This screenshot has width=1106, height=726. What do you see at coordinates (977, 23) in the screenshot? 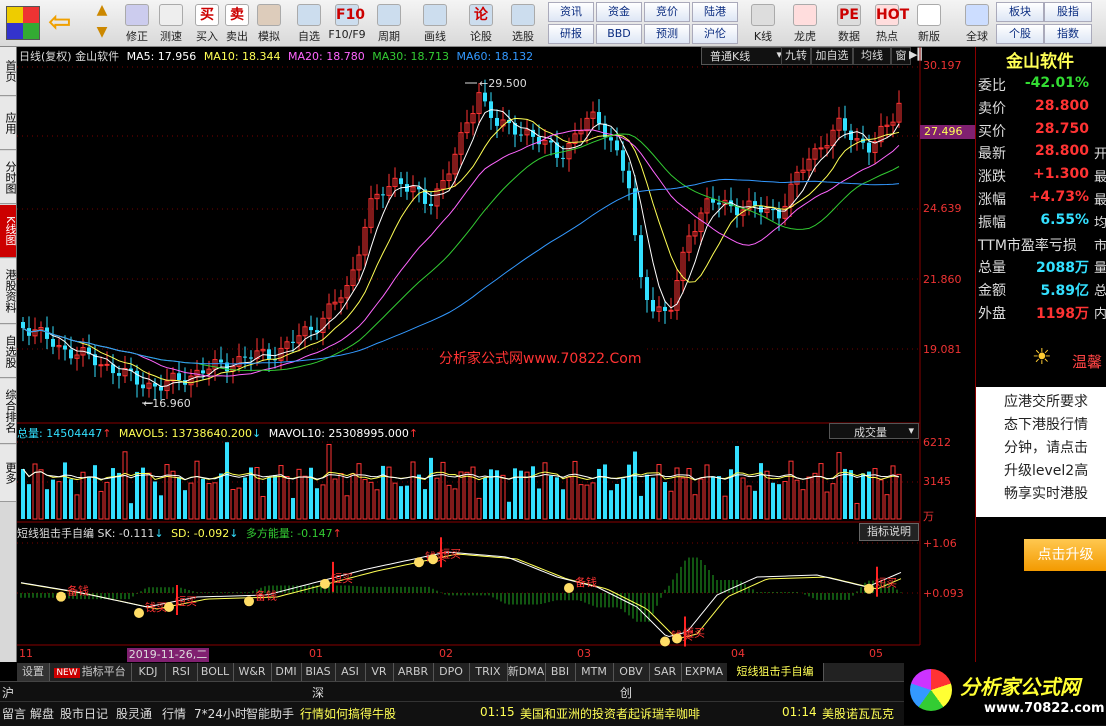
I see `toolbar-button: 全球` at bounding box center [977, 23].